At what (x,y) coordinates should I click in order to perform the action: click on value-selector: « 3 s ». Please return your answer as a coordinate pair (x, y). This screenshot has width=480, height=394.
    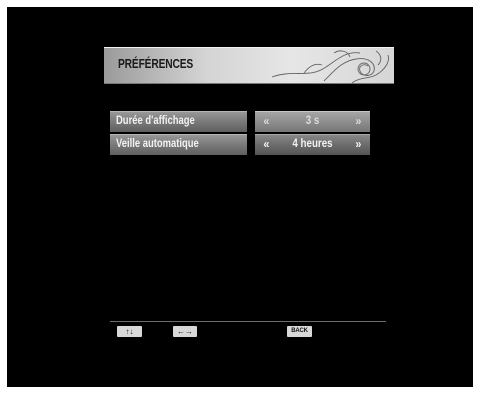
    Looking at the image, I should click on (312, 121).